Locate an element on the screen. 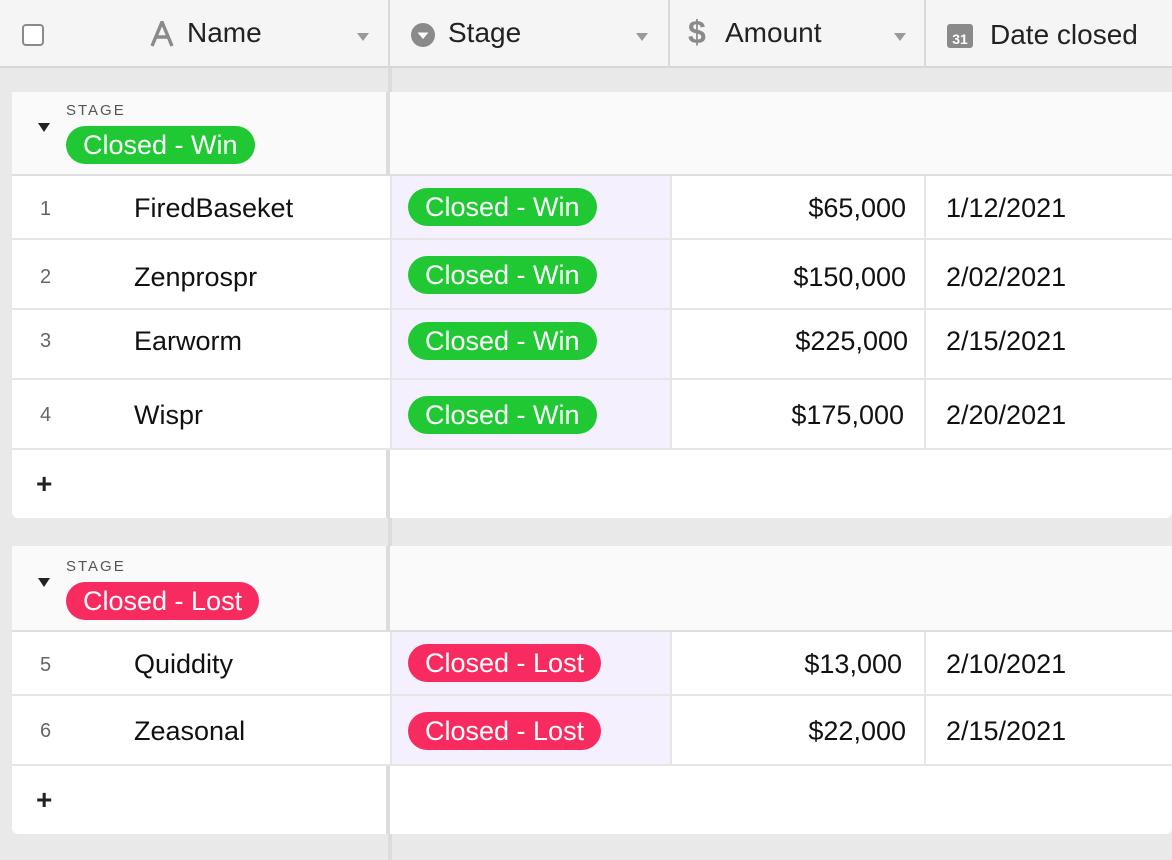 The width and height of the screenshot is (1172, 860). row-amount-cell: $225,000 is located at coordinates (798, 344).